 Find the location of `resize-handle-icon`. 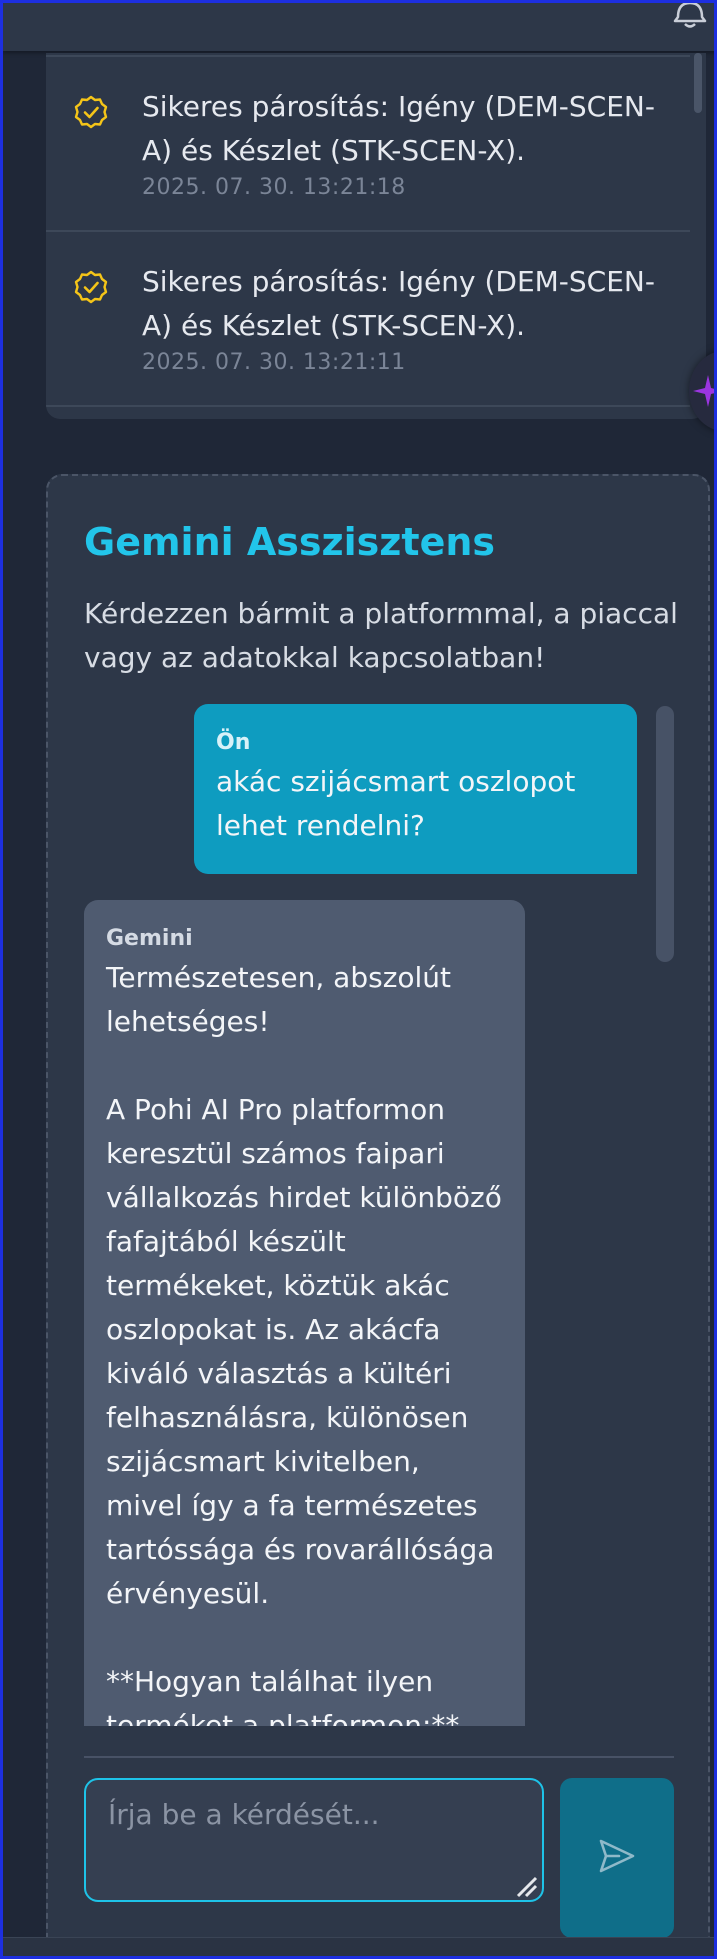

resize-handle-icon is located at coordinates (526, 1886).